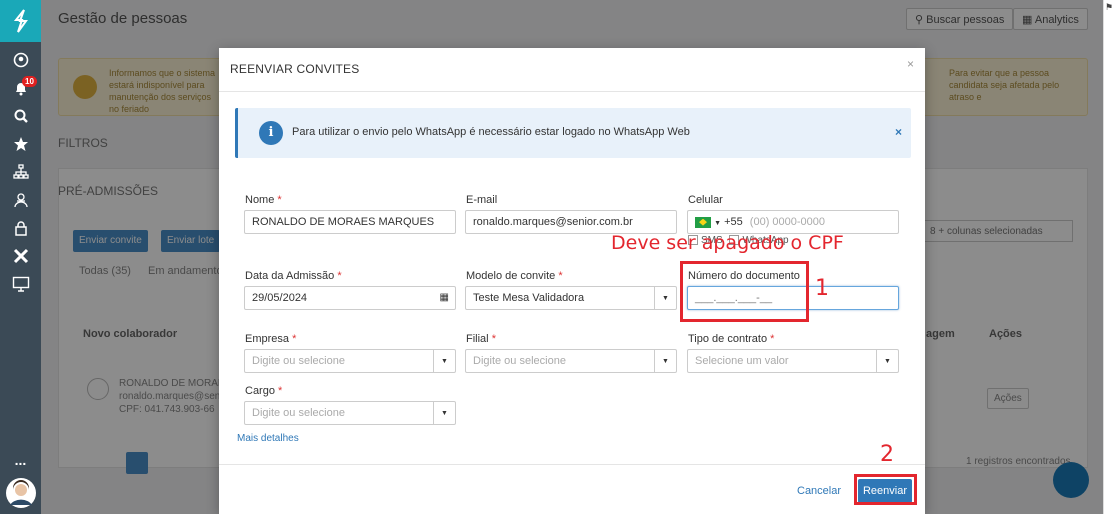  I want to click on annotation-box-resend, so click(885, 489).